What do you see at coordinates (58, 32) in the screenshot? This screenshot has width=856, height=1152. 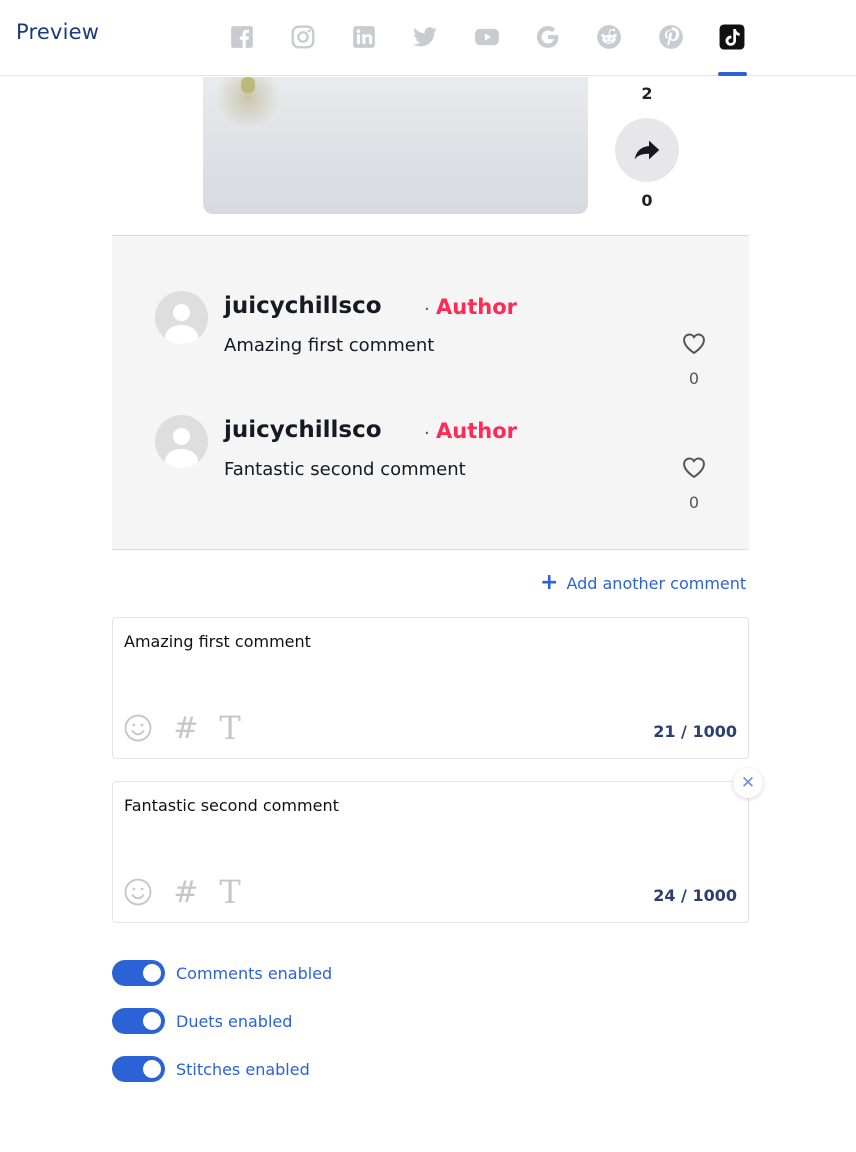 I see `page-title: Preview` at bounding box center [58, 32].